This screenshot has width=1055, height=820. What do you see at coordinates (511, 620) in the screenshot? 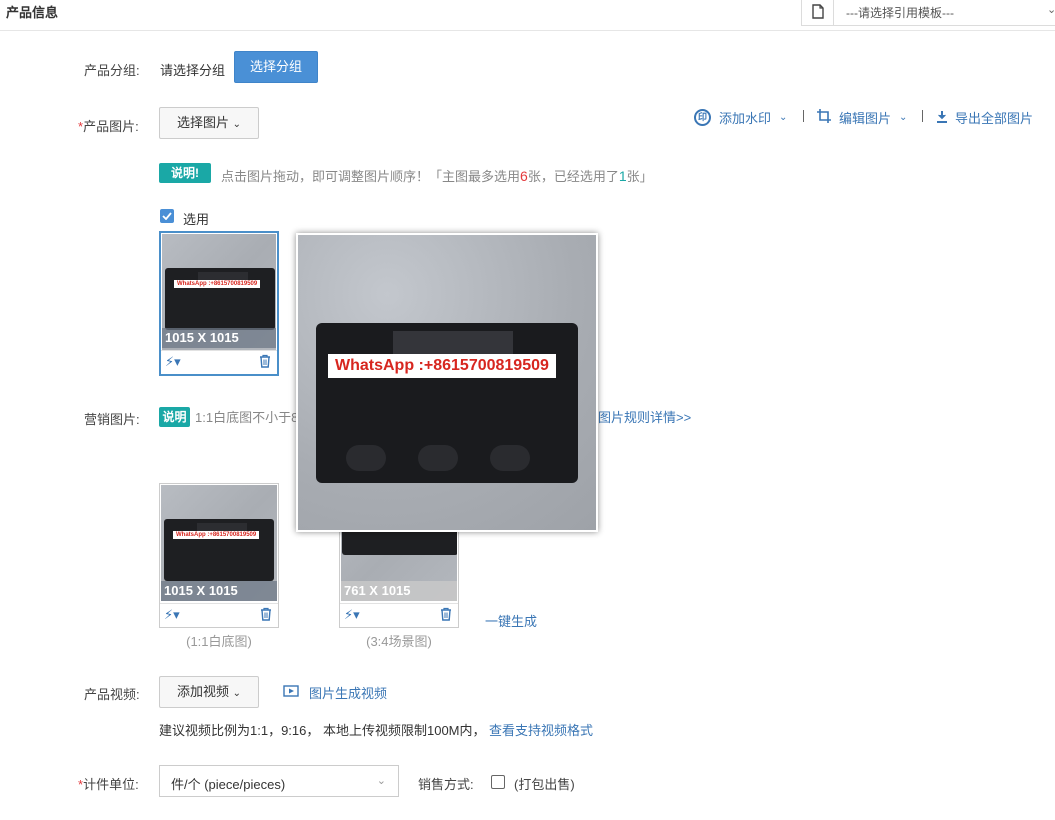
I see `one-click-generate-link: 一键生成` at bounding box center [511, 620].